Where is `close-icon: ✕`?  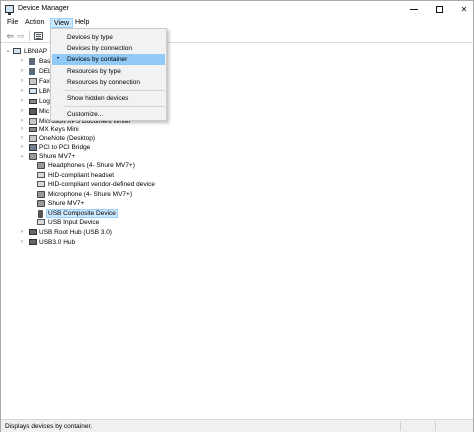
close-icon: ✕ is located at coordinates (464, 9).